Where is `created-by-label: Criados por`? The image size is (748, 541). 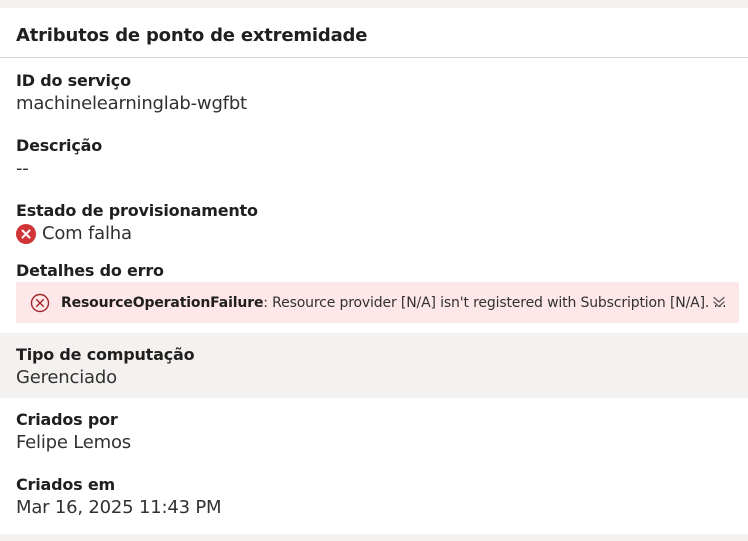 created-by-label: Criados por is located at coordinates (67, 419).